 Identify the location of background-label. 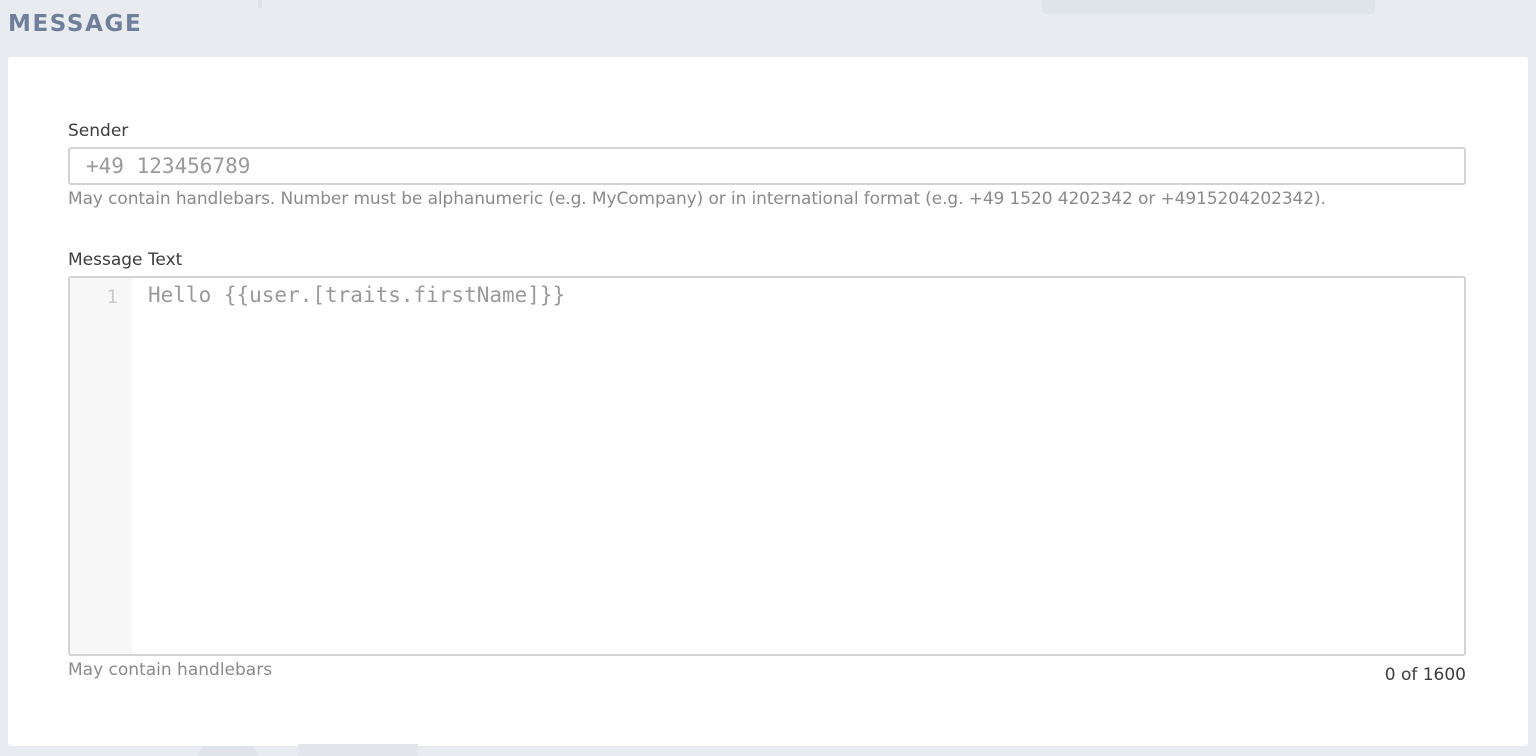
(358, 750).